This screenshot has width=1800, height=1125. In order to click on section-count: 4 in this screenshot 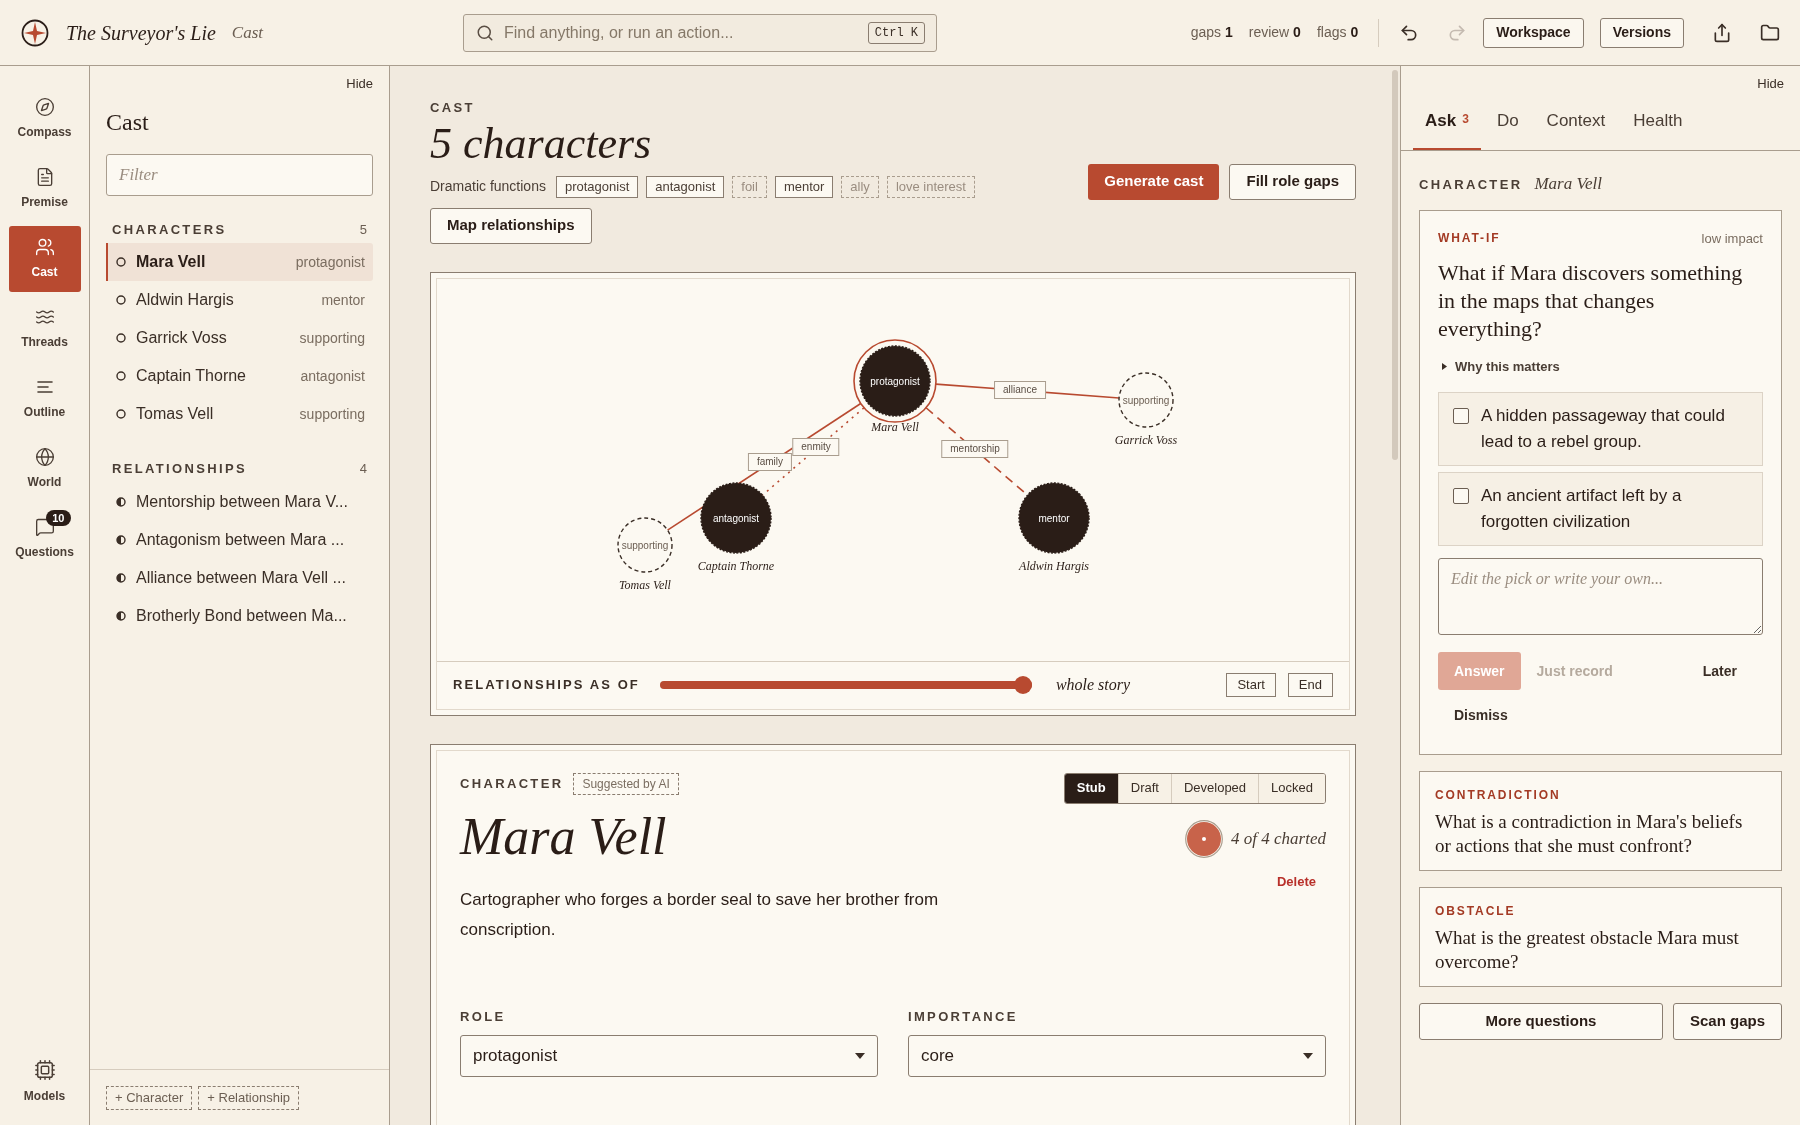, I will do `click(363, 469)`.